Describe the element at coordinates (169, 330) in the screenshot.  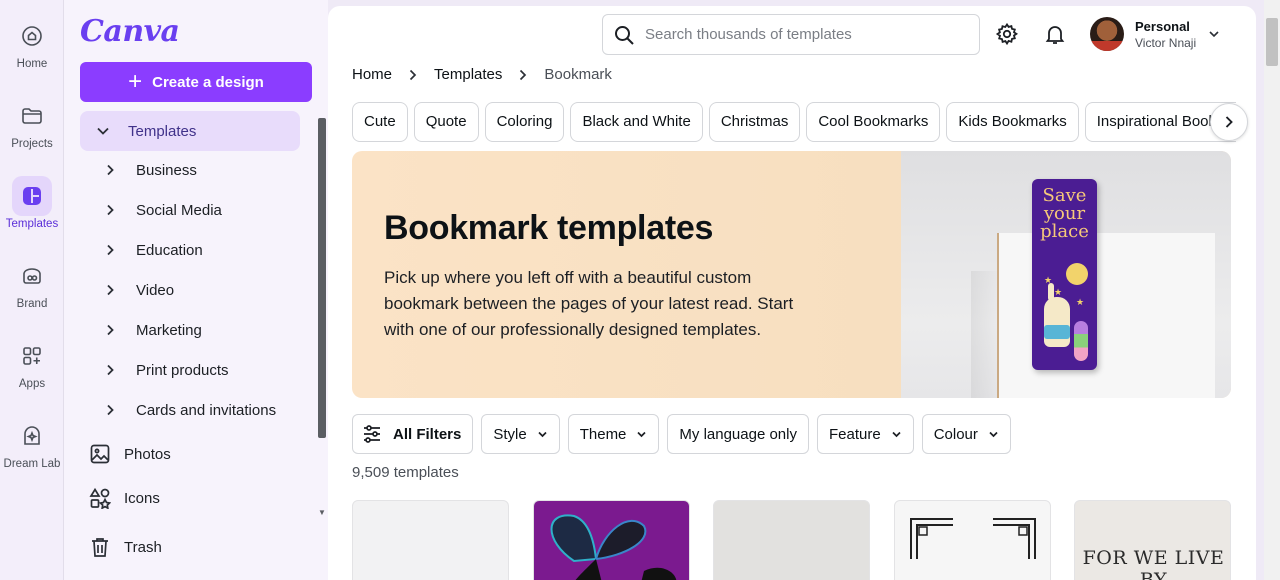
I see `tree-label: Marketing` at that location.